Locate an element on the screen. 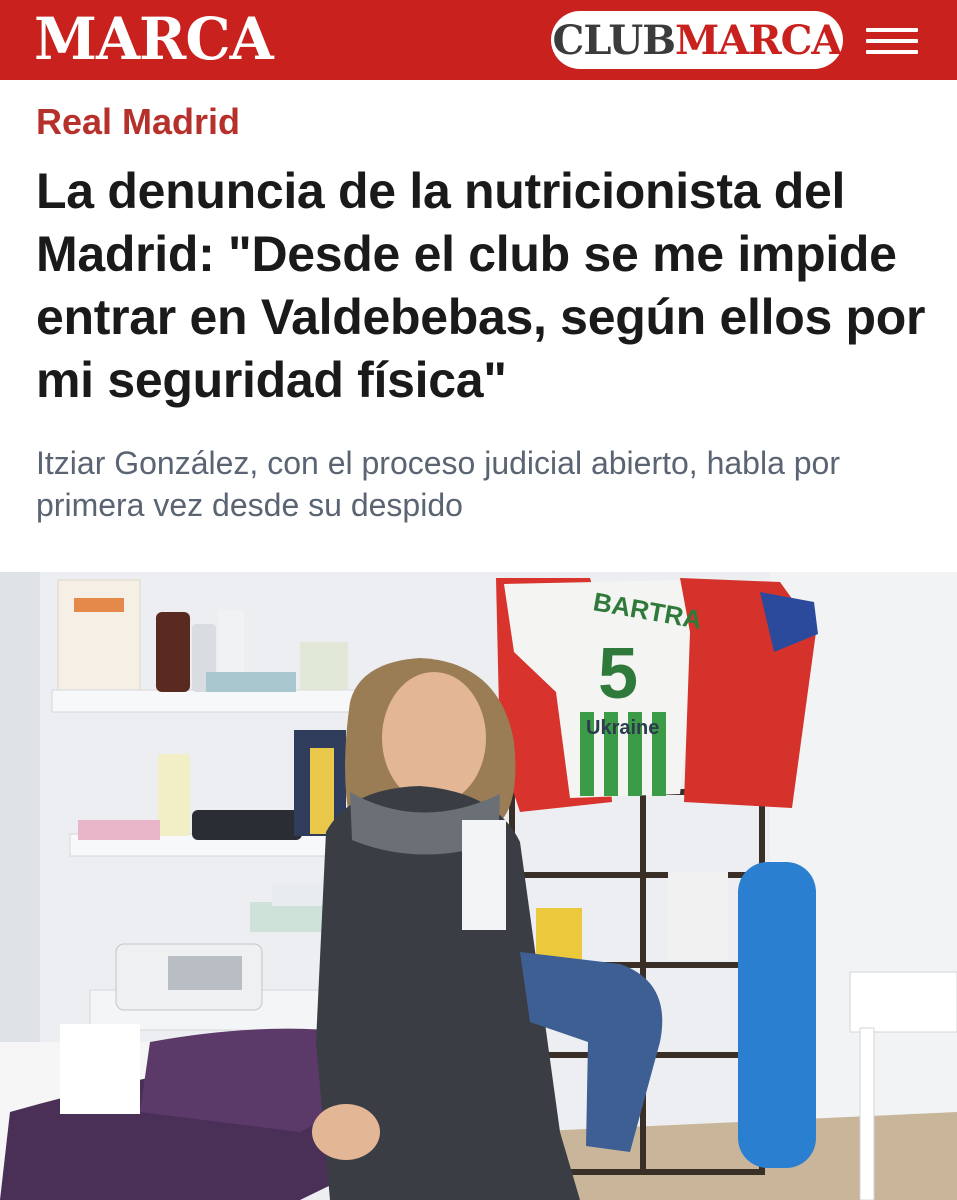 Image resolution: width=957 pixels, height=1200 pixels. site-header: MARCA CLUB MARCA is located at coordinates (478, 40).